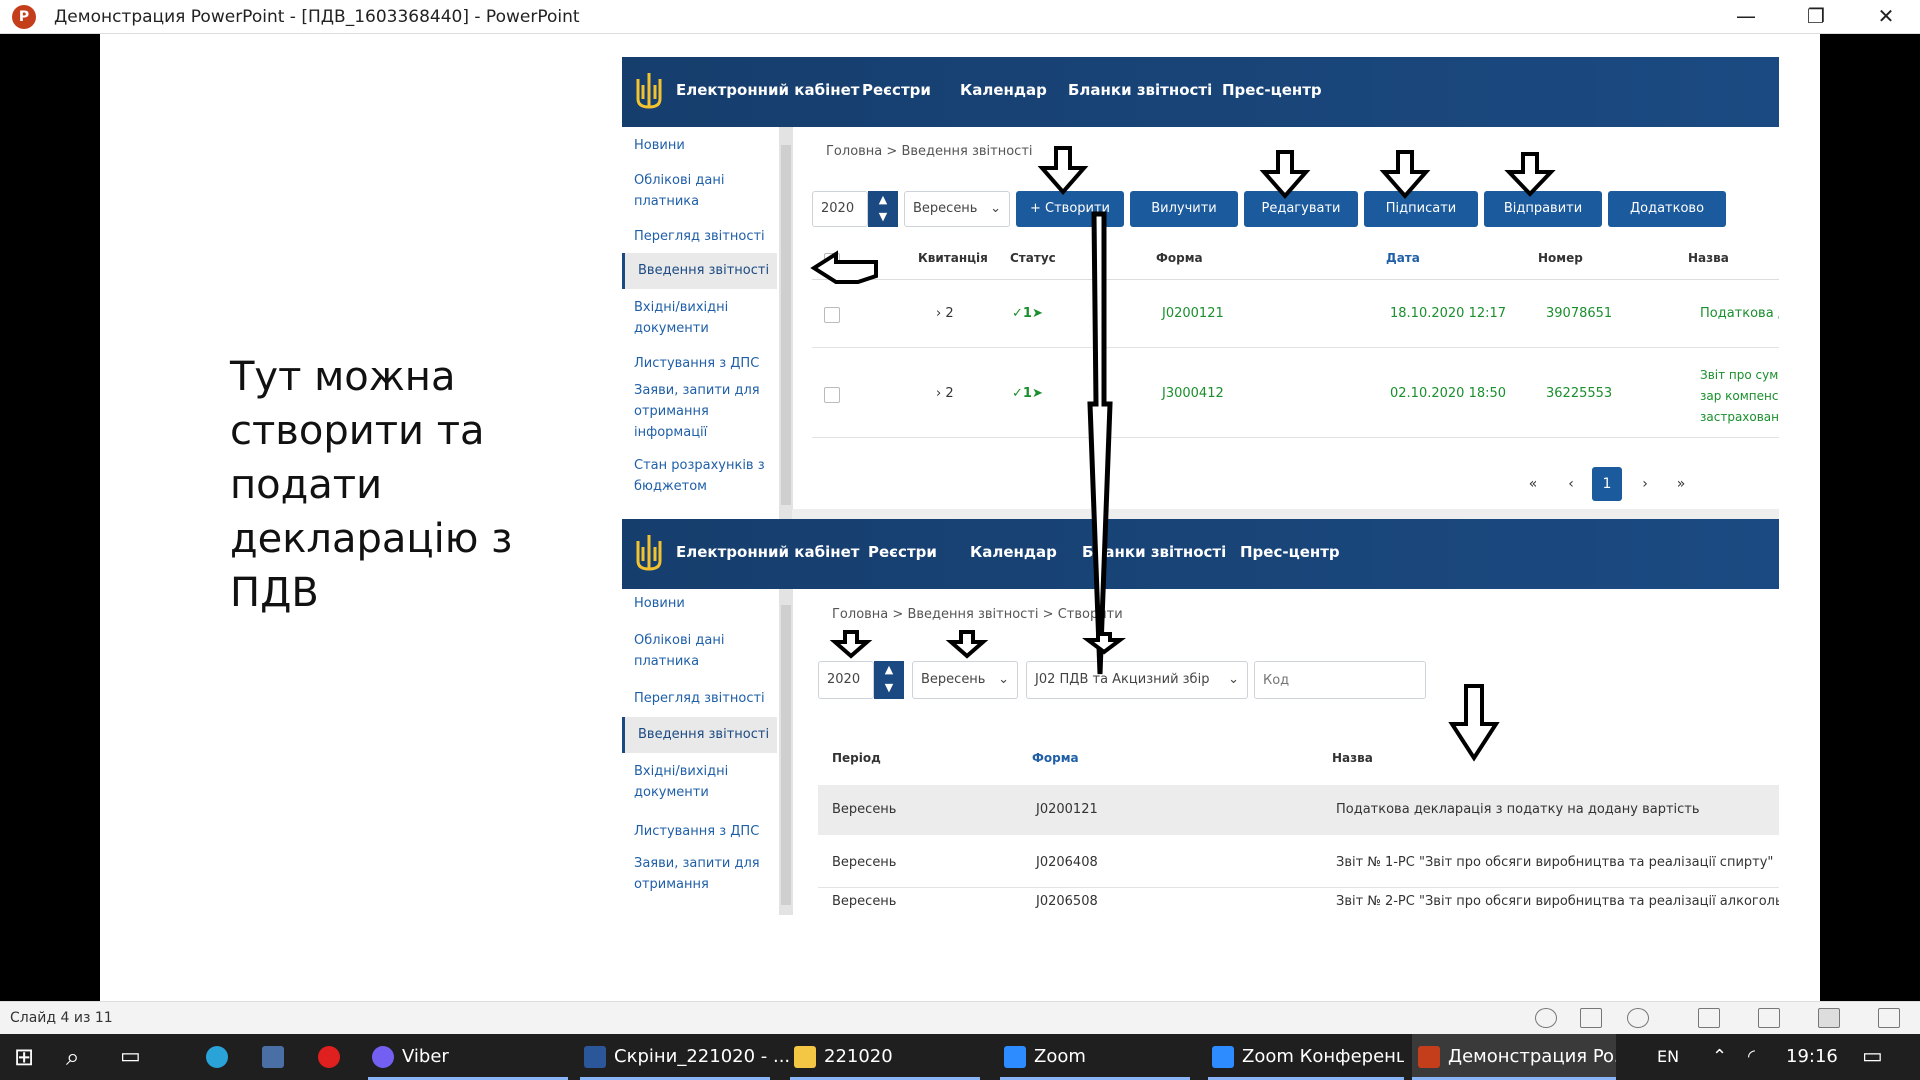 Image resolution: width=1920 pixels, height=1080 pixels. I want to click on next-slide-icon, so click(1638, 1018).